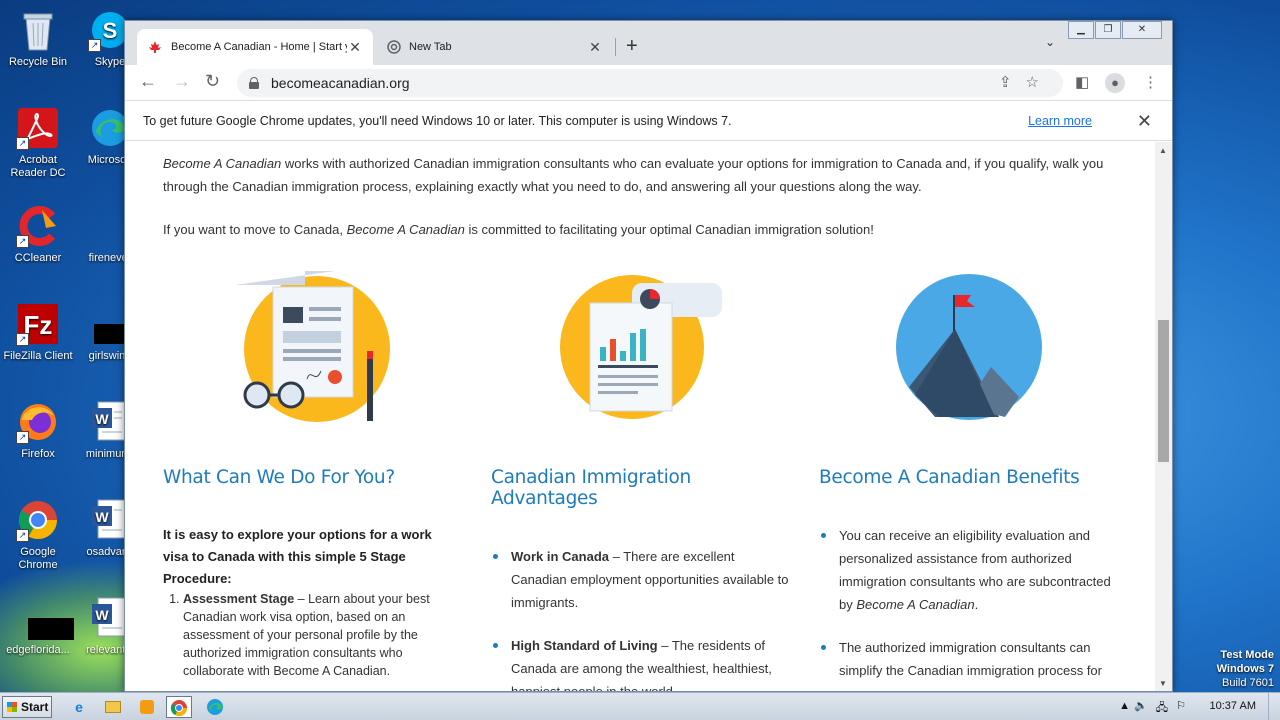 The width and height of the screenshot is (1280, 720). I want to click on clock-time: 10:37 AM, so click(1233, 706).